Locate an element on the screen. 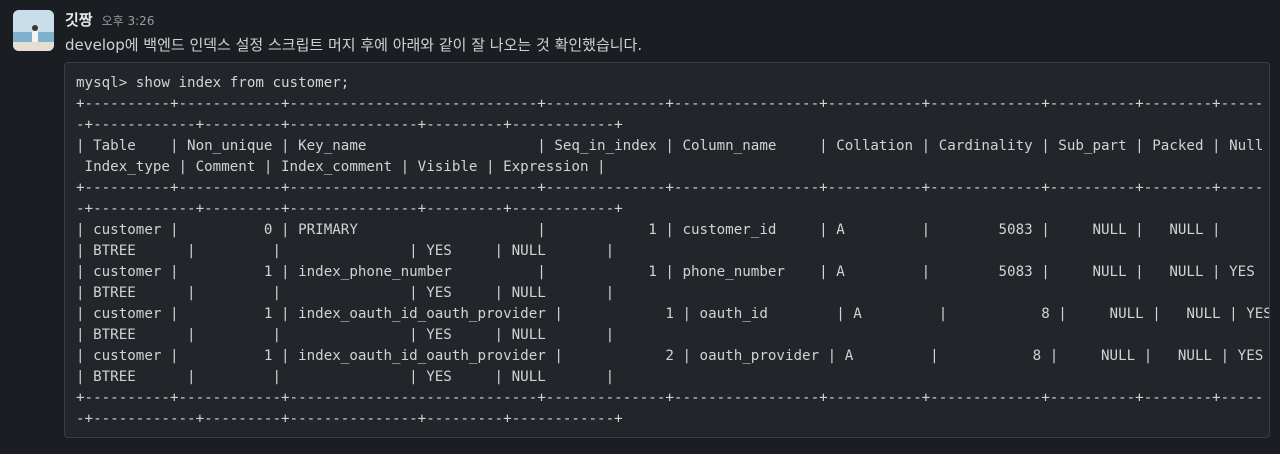 Image resolution: width=1280 pixels, height=454 pixels. avatar-photo-image is located at coordinates (33, 30).